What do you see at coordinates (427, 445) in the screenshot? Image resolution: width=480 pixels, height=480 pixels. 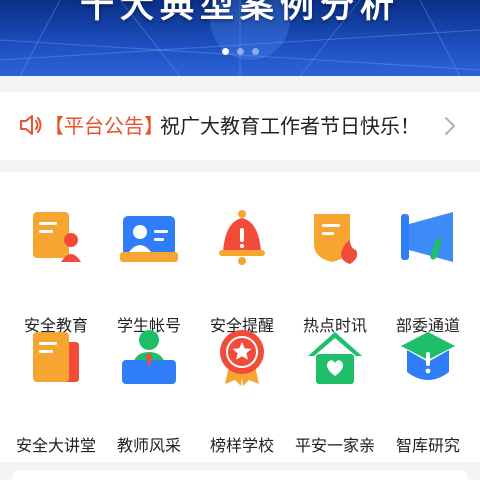 I see `grid-item-label: 智库研究` at bounding box center [427, 445].